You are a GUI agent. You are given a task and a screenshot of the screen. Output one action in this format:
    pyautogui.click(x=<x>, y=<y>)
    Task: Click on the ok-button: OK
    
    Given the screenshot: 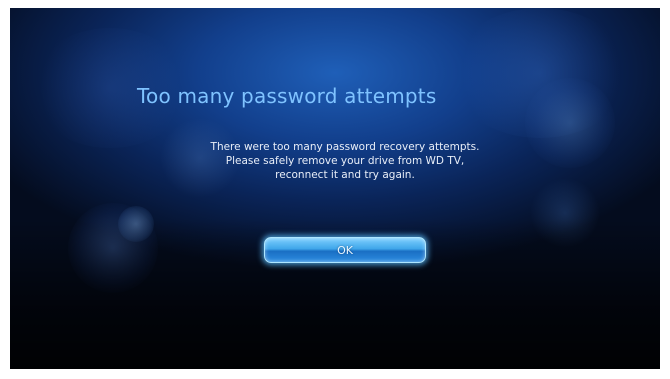 What is the action you would take?
    pyautogui.click(x=345, y=250)
    